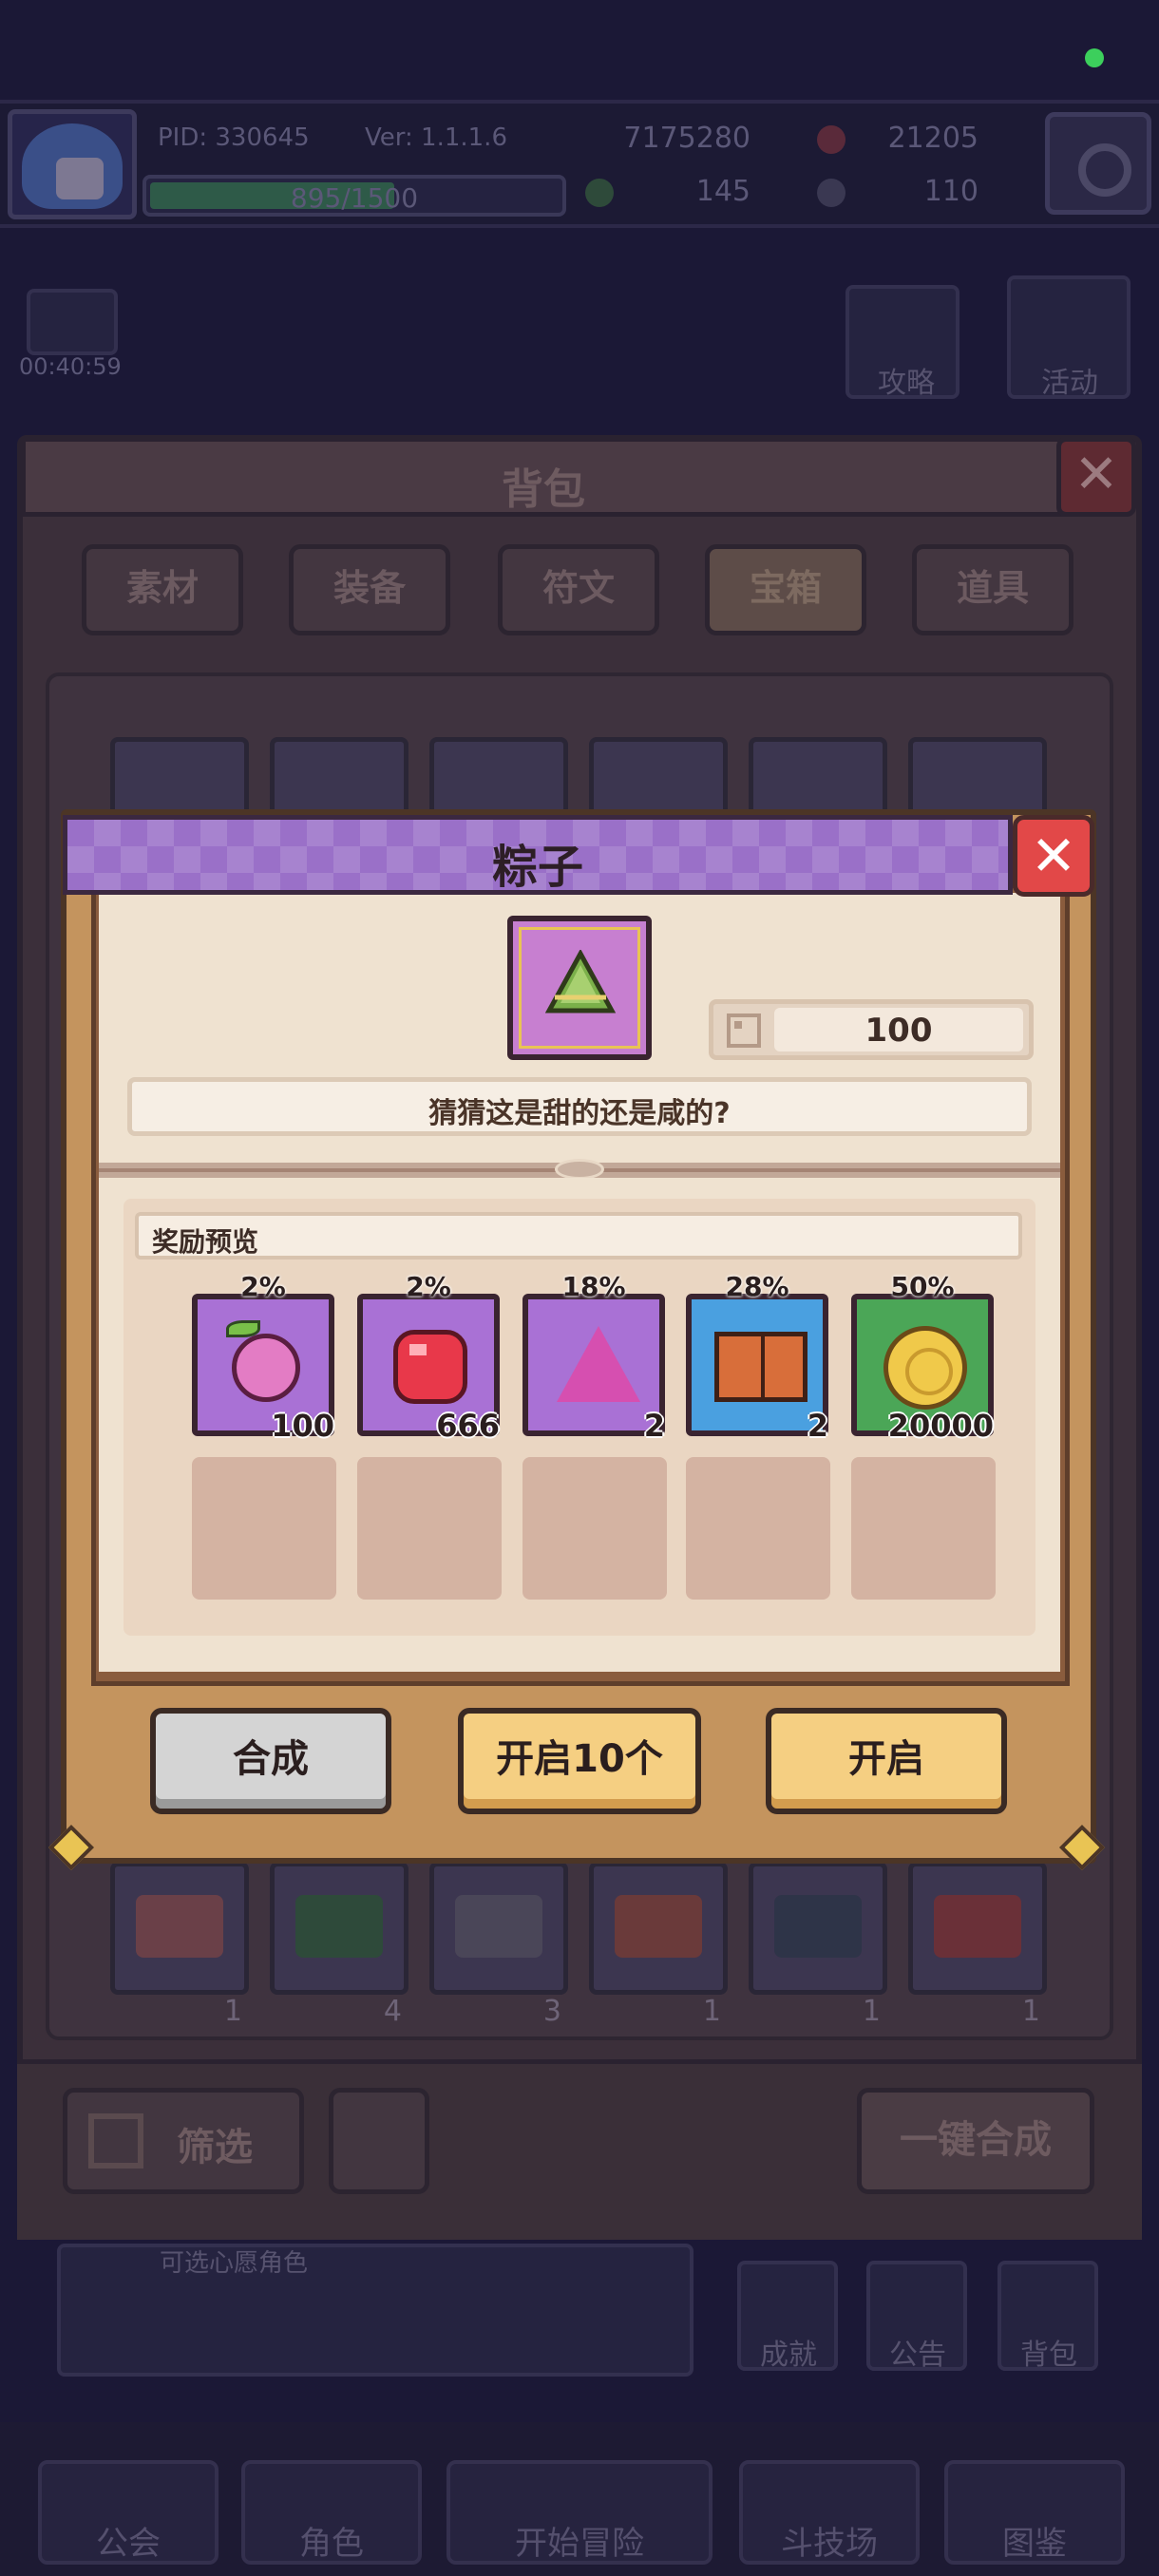 This screenshot has width=1159, height=2576. Describe the element at coordinates (243, 1328) in the screenshot. I see `leaf-icon` at that location.